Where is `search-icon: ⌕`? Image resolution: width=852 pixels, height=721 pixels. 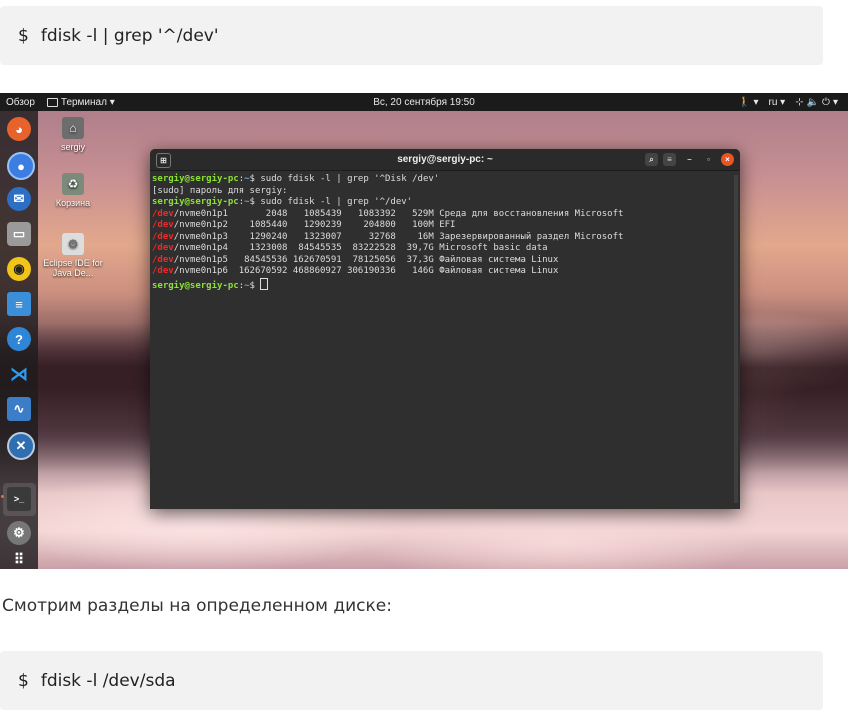
search-icon: ⌕ is located at coordinates (651, 159).